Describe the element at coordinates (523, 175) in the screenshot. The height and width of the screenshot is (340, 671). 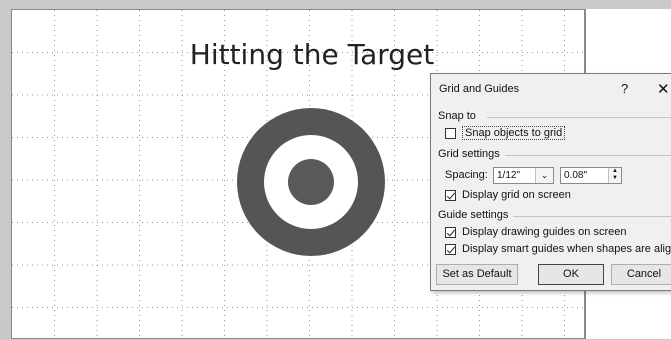
I see `spacing-dropdown: 1/12" ⌄` at that location.